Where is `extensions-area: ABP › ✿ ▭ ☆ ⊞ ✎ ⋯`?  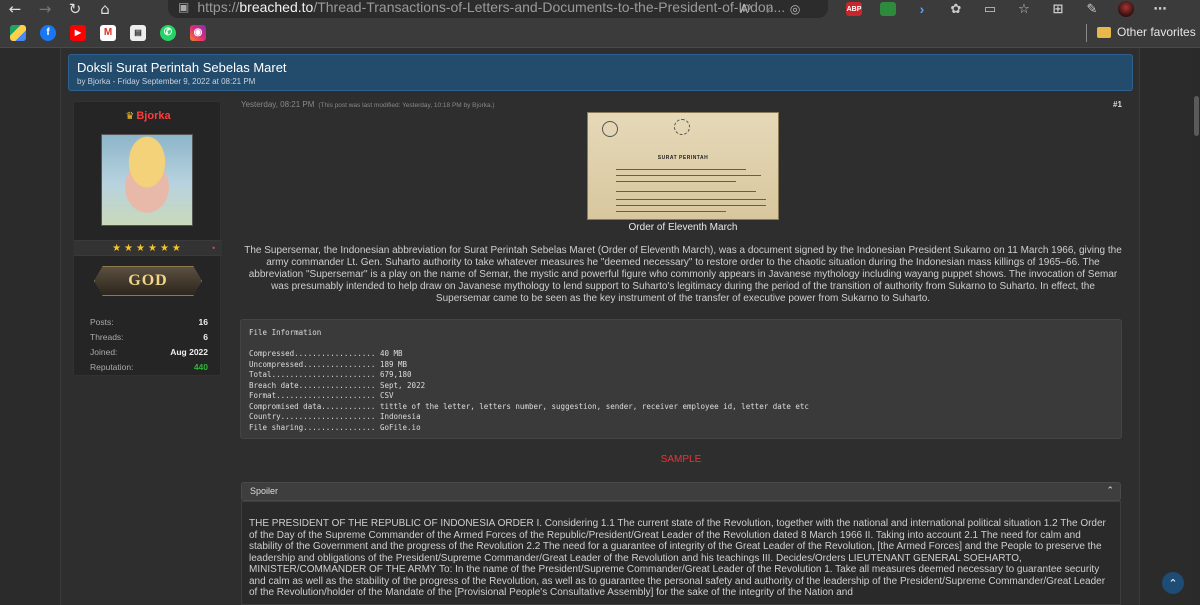 extensions-area: ABP › ✿ ▭ ☆ ⊞ ✎ ⋯ is located at coordinates (1007, 9).